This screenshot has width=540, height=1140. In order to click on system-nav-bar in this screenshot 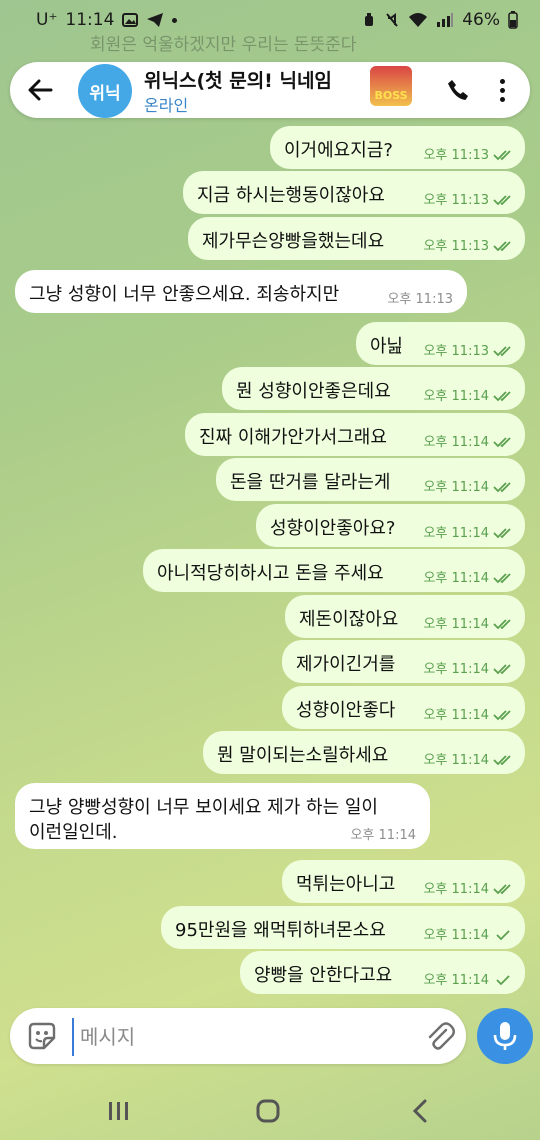, I will do `click(270, 1110)`.